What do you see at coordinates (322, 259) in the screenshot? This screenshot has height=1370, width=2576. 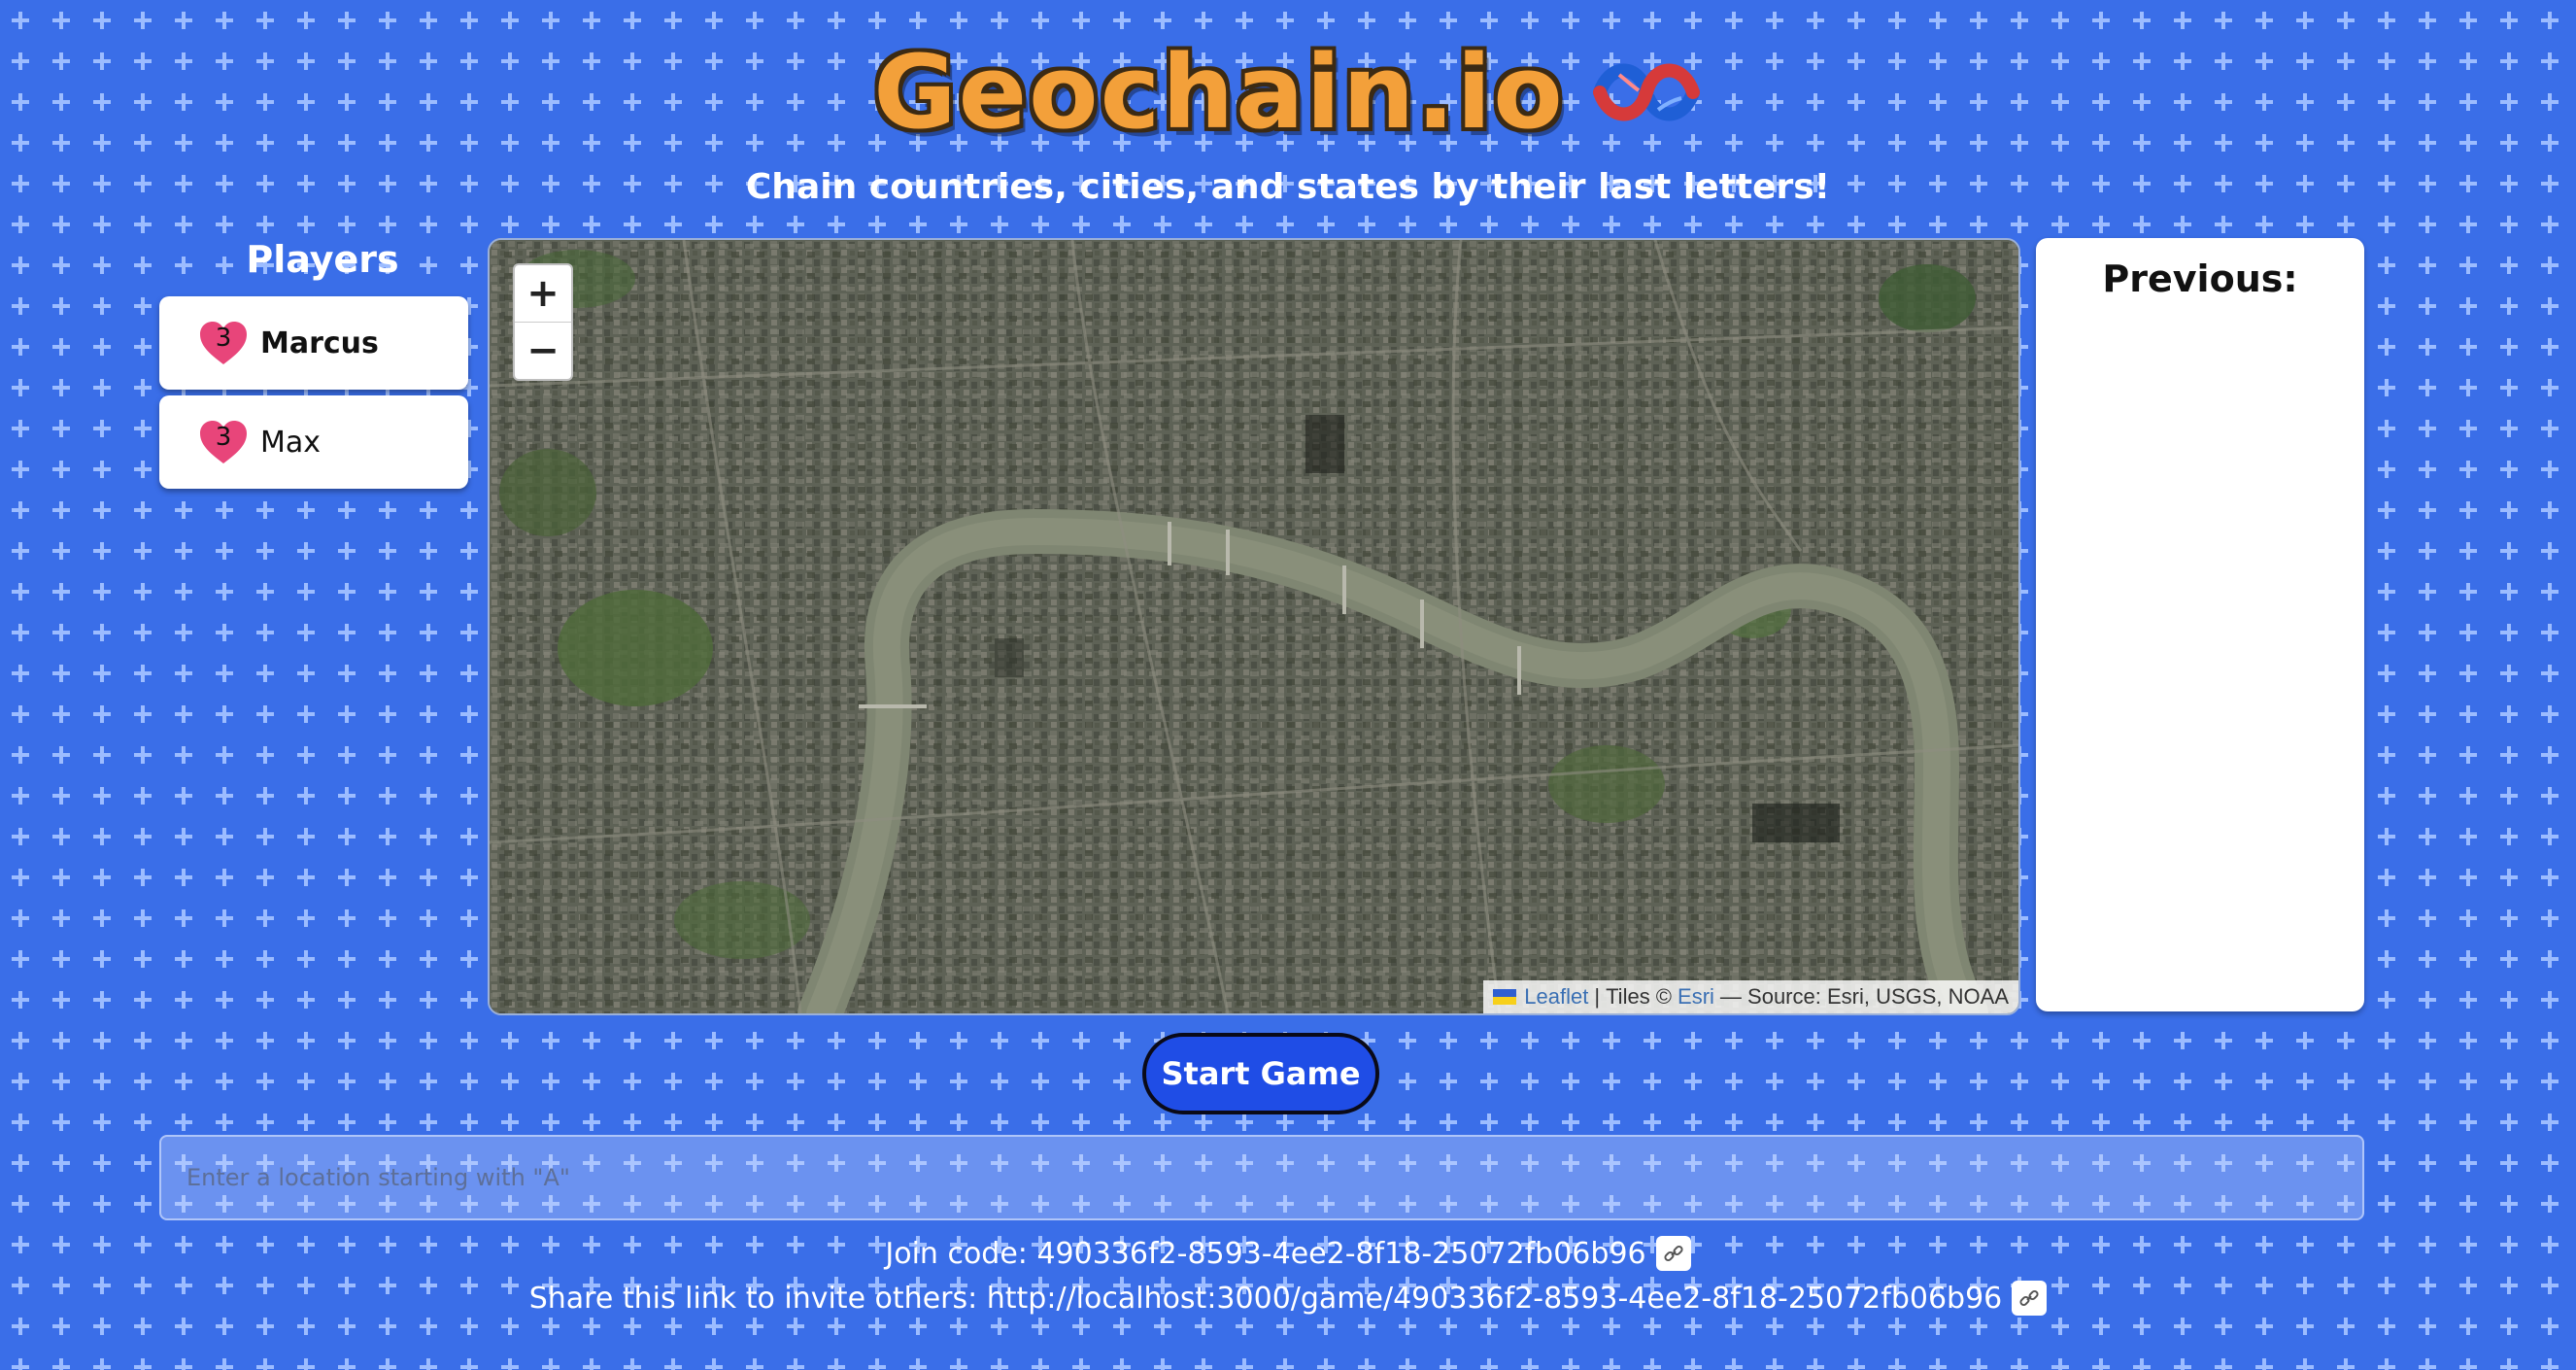 I see `players-heading: Players` at bounding box center [322, 259].